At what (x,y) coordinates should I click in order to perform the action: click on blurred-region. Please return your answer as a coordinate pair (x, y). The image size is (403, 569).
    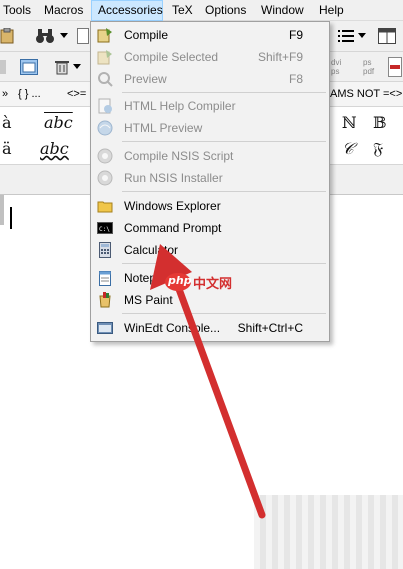
    Looking at the image, I should click on (328, 532).